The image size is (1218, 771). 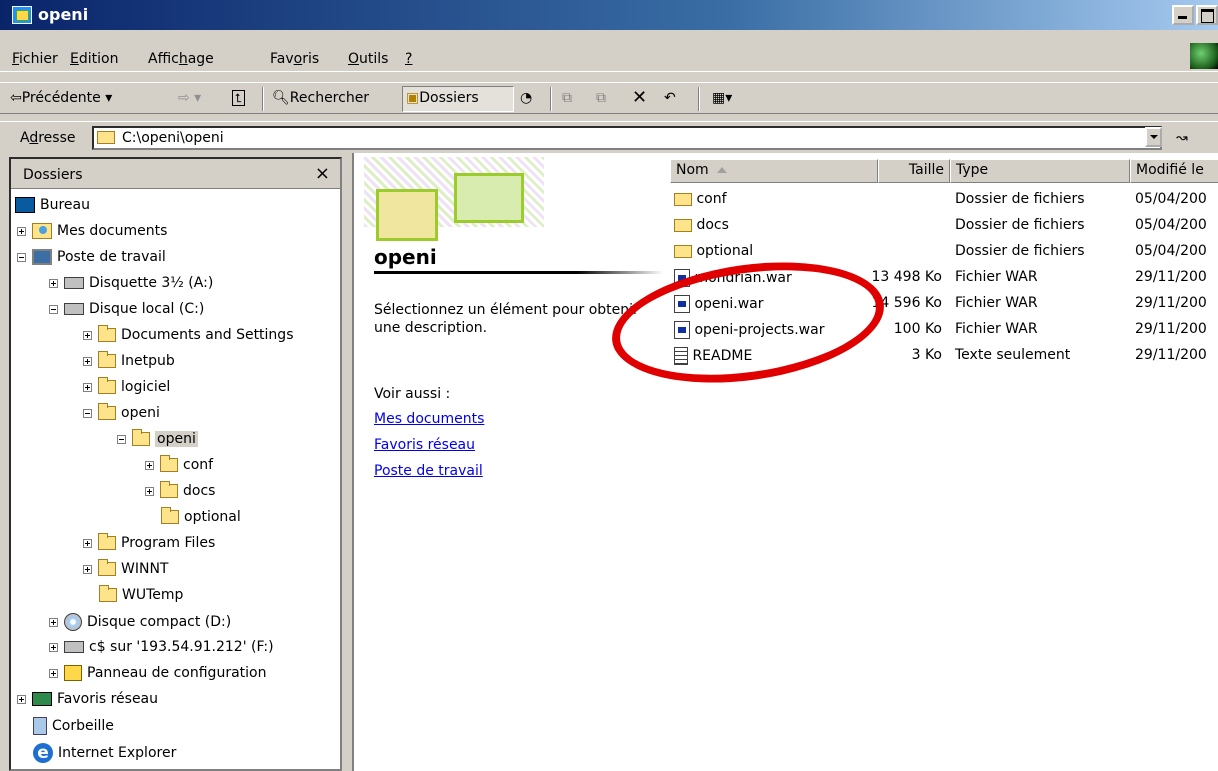 What do you see at coordinates (944, 253) in the screenshot?
I see `file-row: optional Dossier de fichiers 05/04/200` at bounding box center [944, 253].